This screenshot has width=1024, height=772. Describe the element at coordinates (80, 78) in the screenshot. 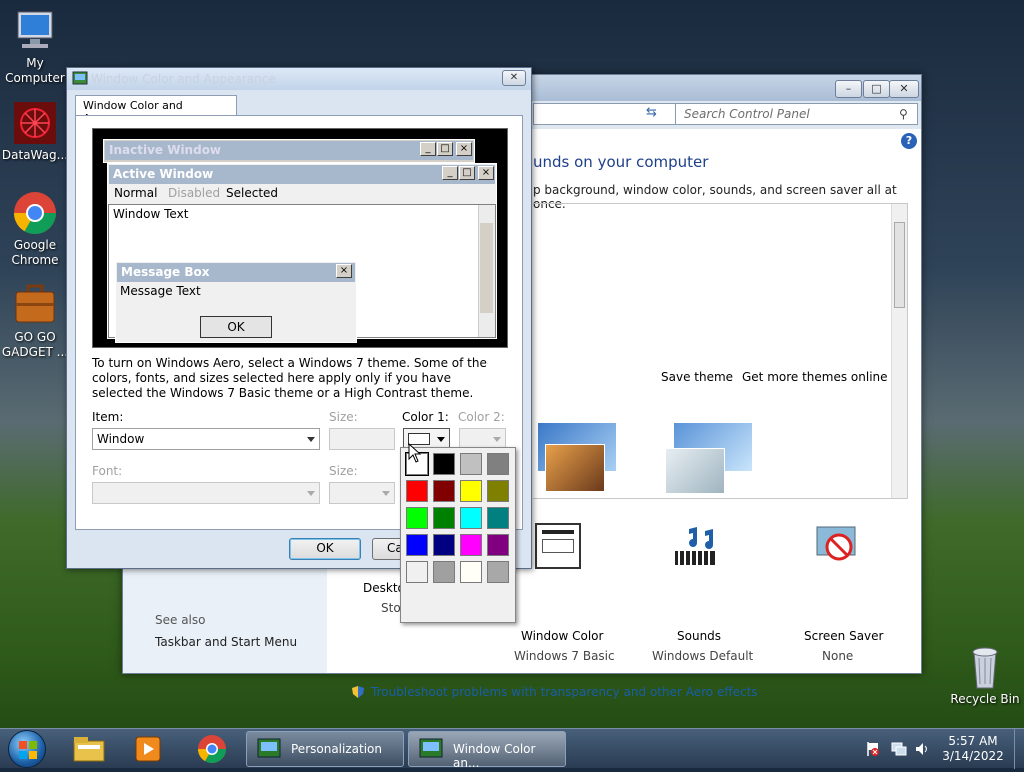

I see `dialog-app-icon` at that location.